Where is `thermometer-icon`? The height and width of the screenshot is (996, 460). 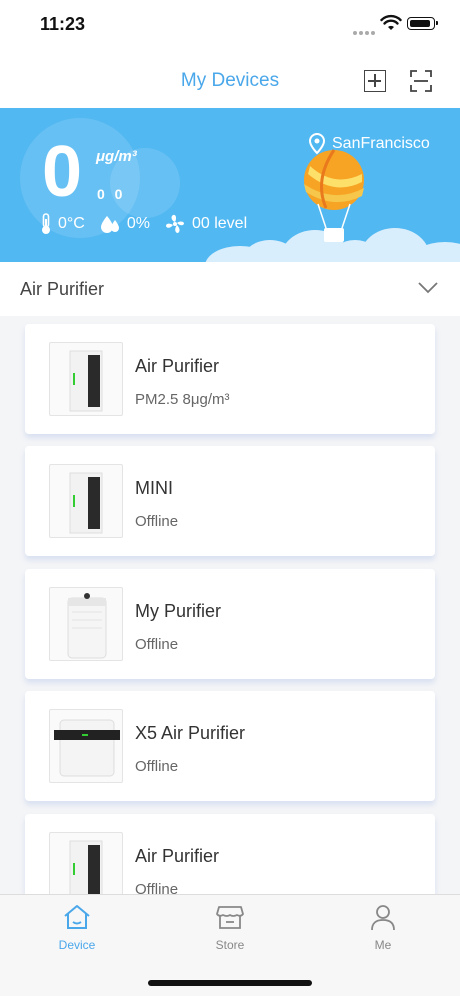
thermometer-icon is located at coordinates (46, 223).